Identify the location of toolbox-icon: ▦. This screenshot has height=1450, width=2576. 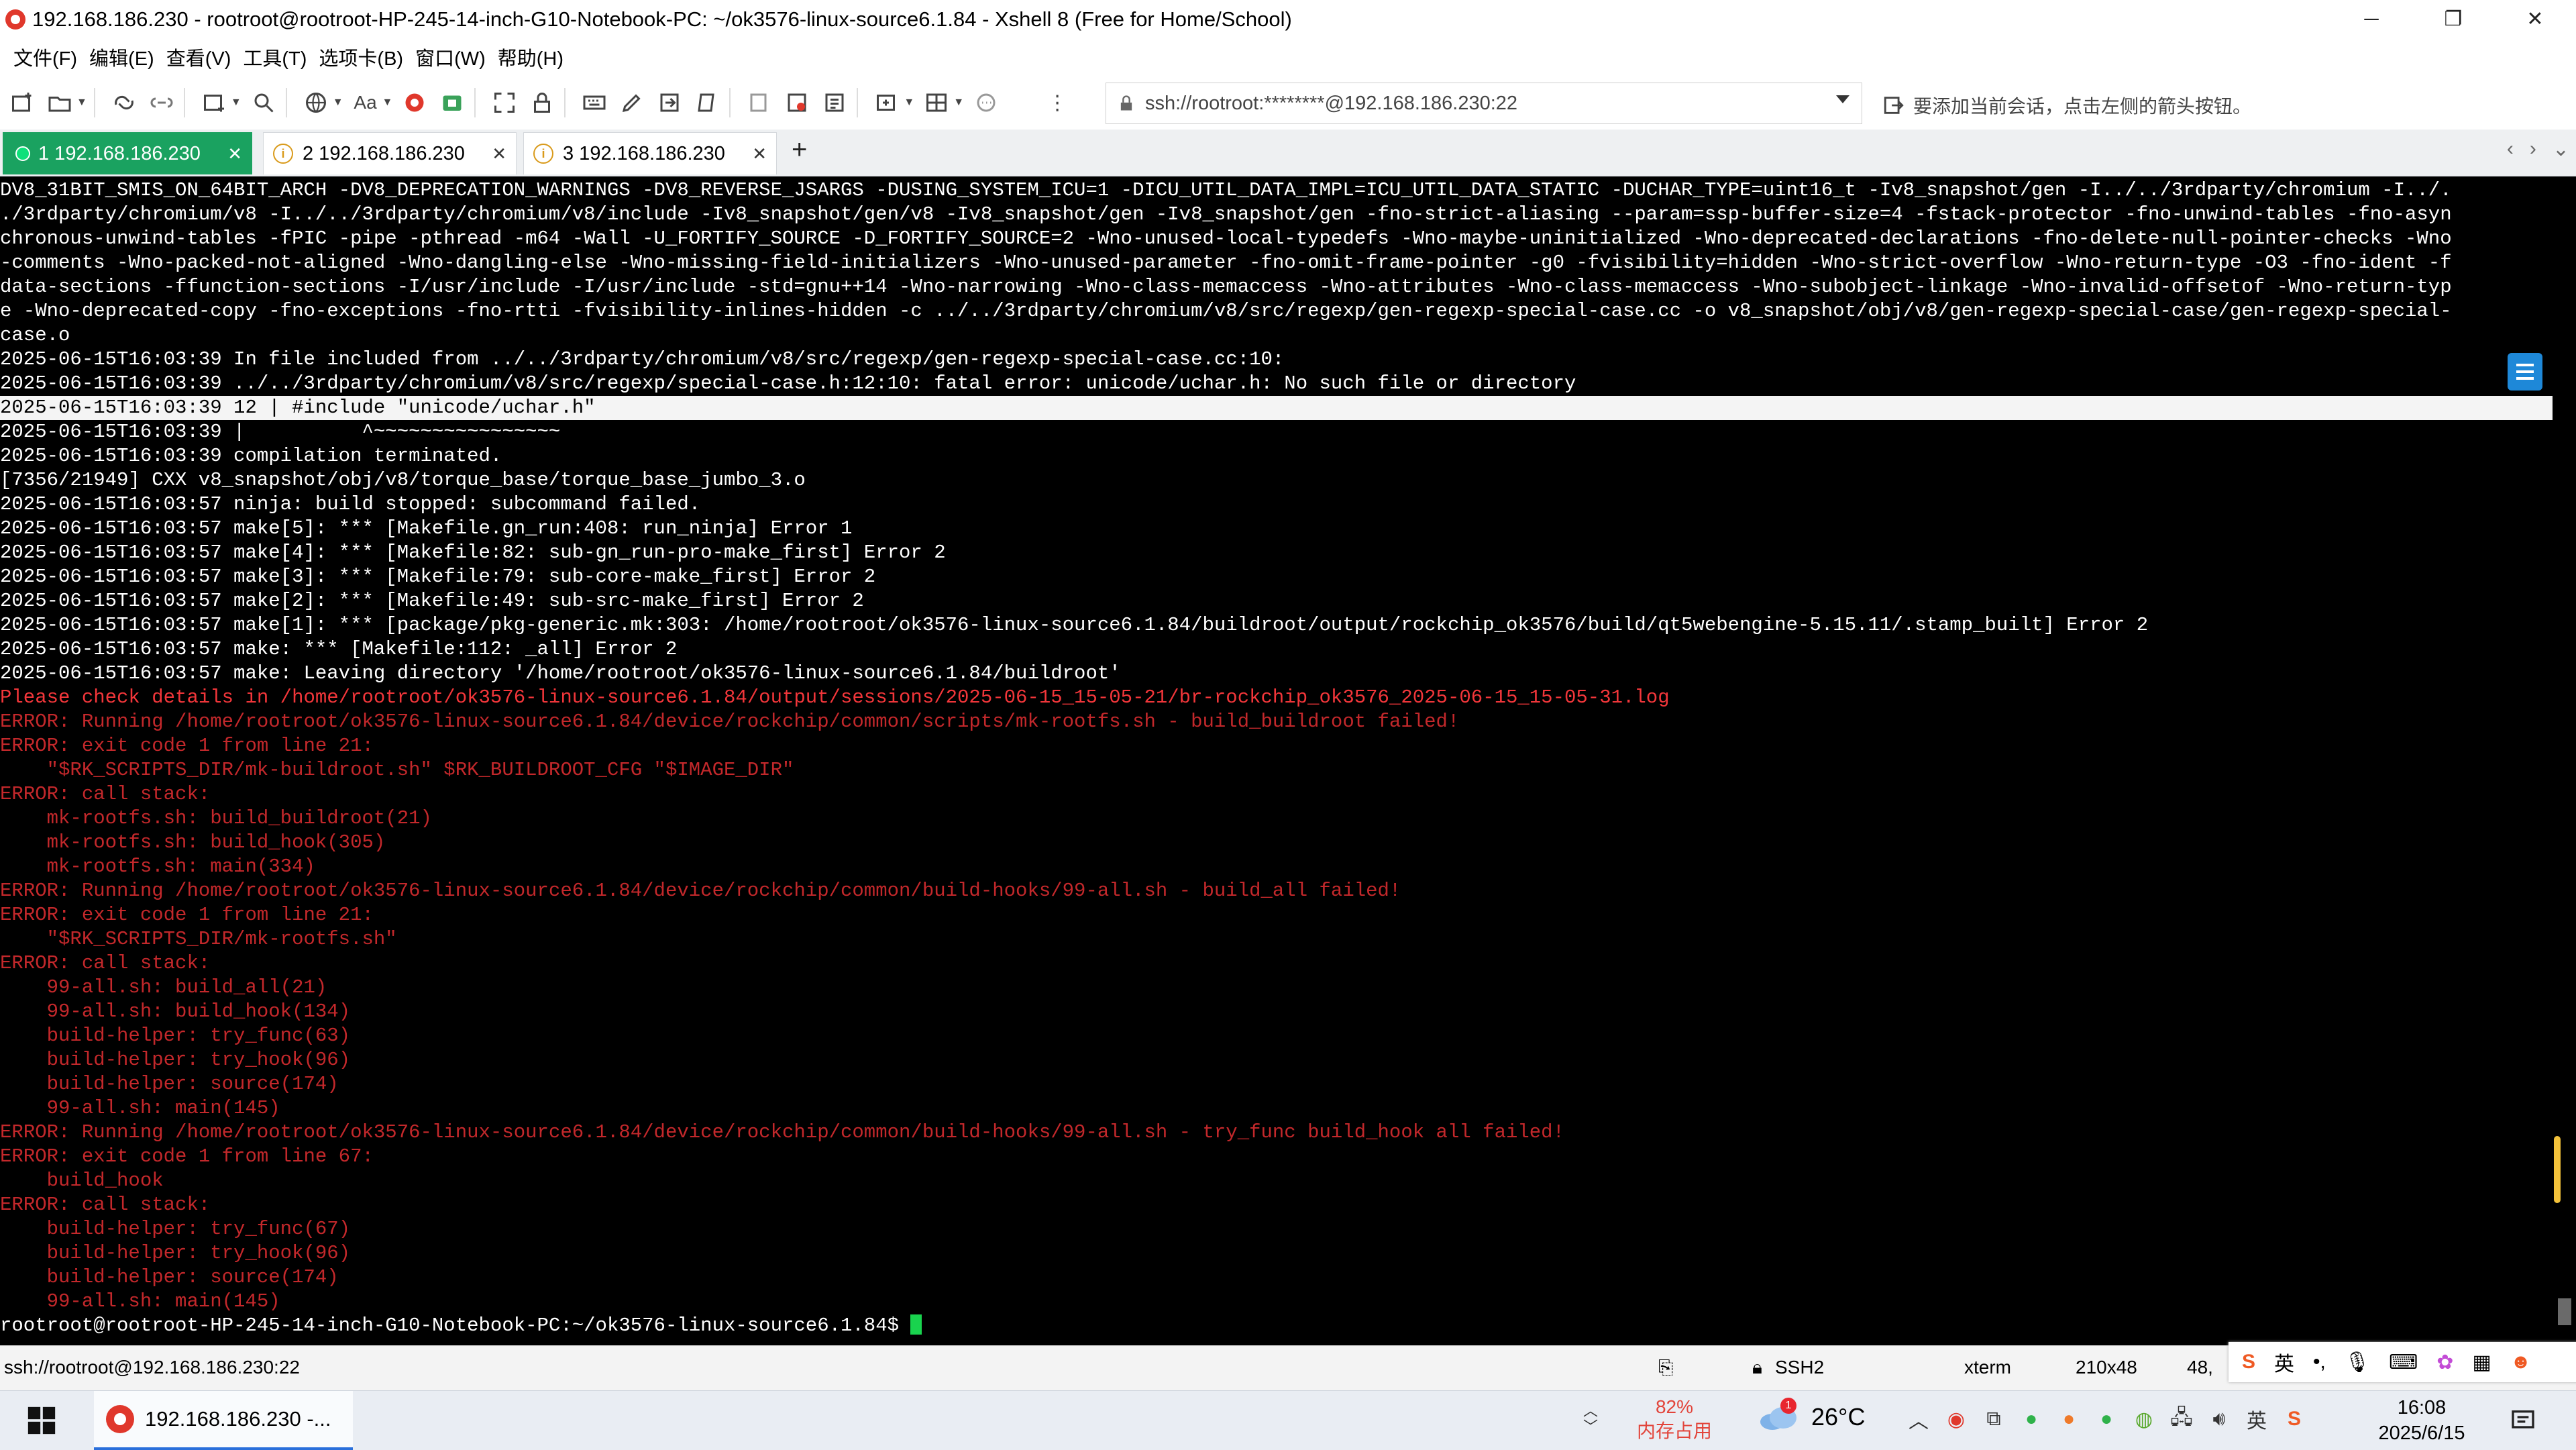
(2481, 1362).